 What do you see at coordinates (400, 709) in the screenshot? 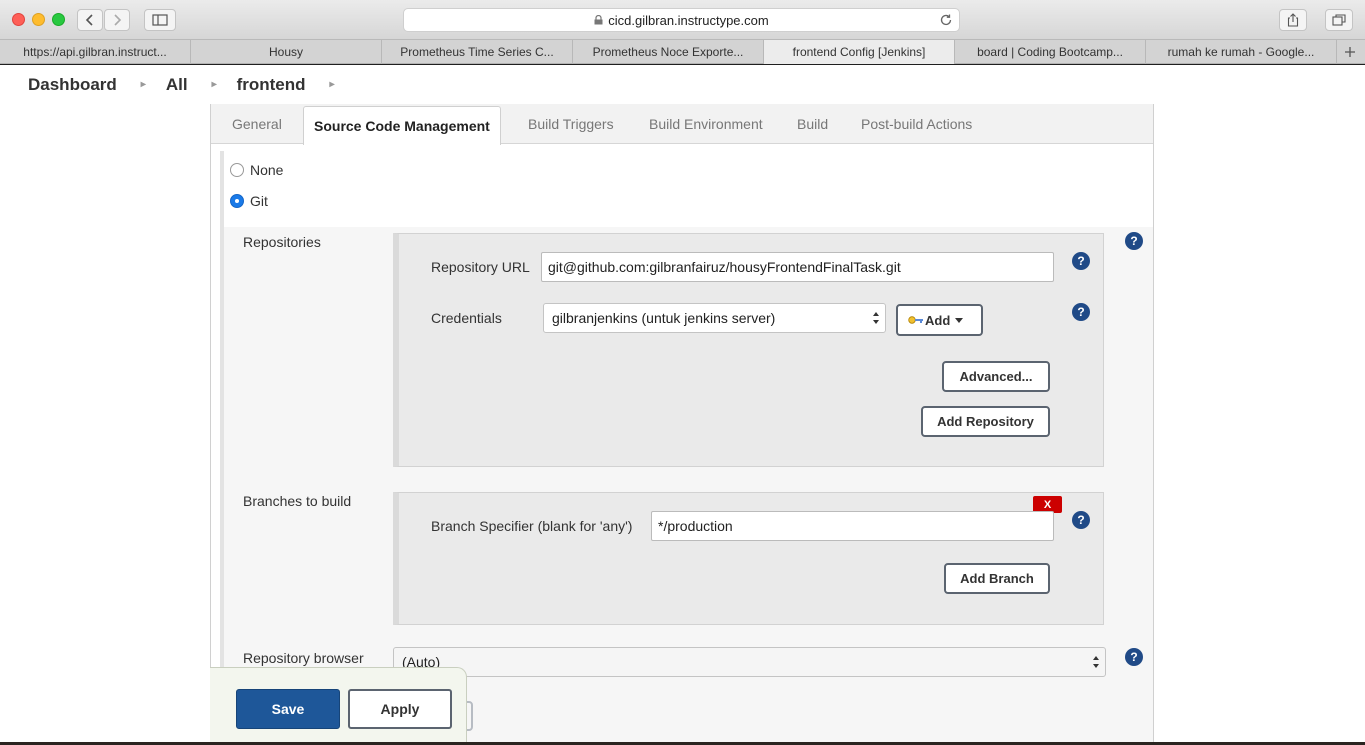
I see `apply-button: Apply` at bounding box center [400, 709].